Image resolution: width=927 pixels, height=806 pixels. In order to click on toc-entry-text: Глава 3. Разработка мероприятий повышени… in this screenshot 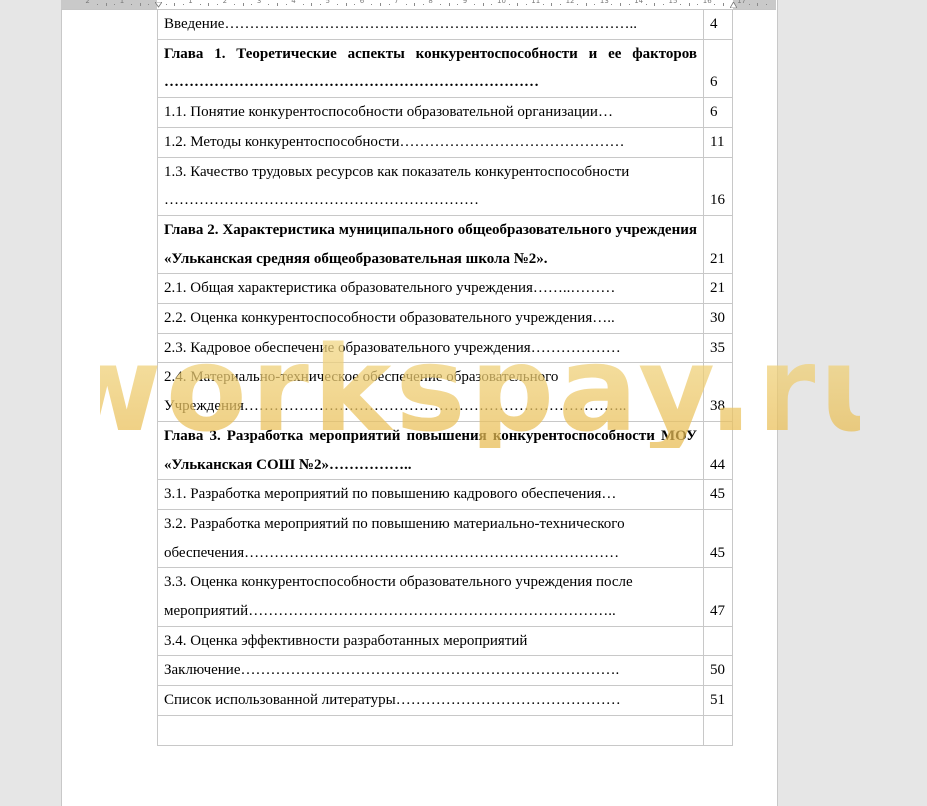, I will do `click(430, 450)`.